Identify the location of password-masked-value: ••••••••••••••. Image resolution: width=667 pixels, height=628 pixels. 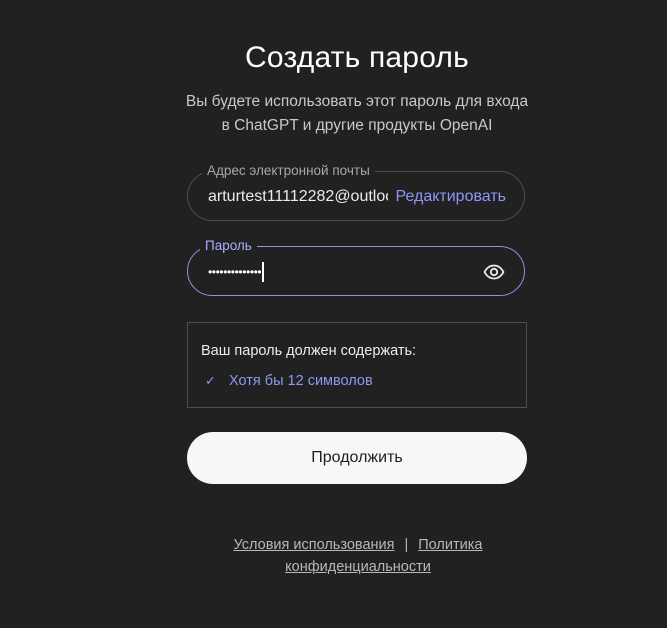
(235, 272).